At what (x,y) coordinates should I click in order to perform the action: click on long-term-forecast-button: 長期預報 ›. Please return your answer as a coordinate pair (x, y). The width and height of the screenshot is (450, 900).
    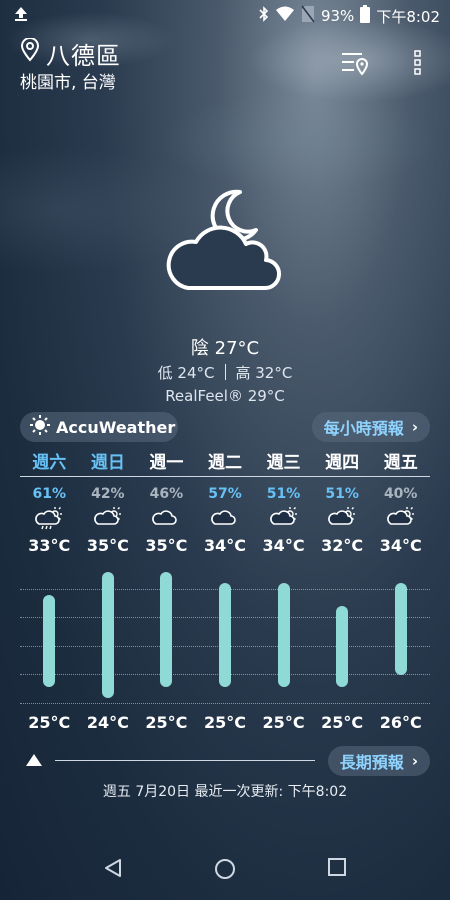
    Looking at the image, I should click on (378, 761).